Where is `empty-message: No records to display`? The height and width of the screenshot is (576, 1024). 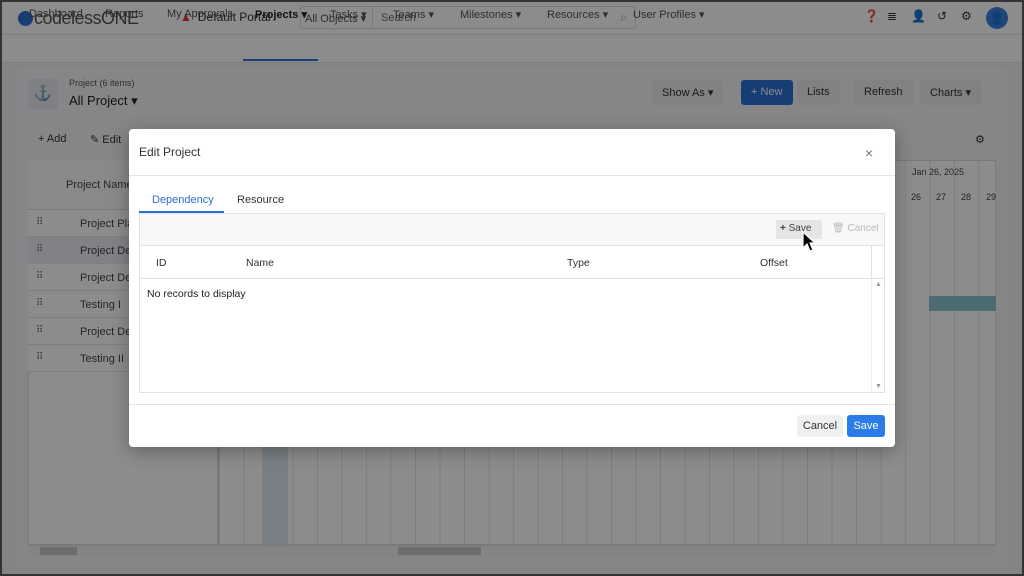
empty-message: No records to display is located at coordinates (196, 294).